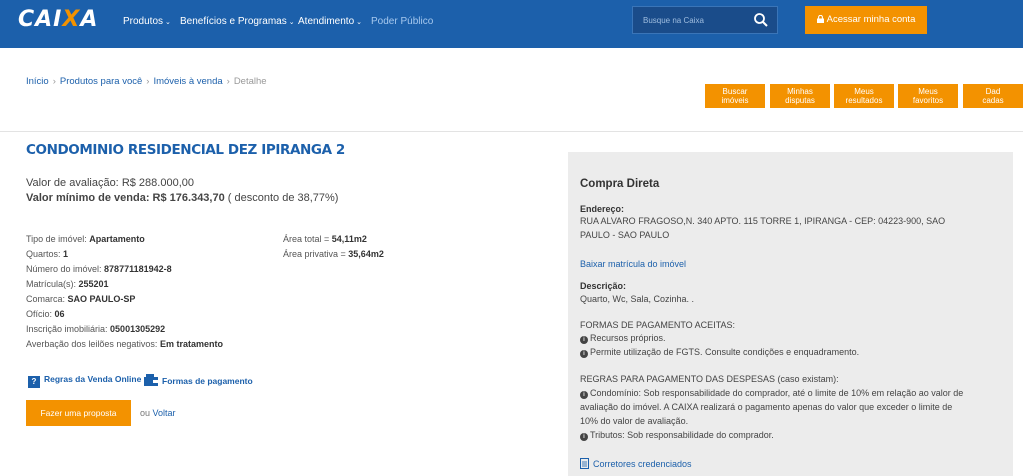  I want to click on detail-oficio: Ofício: 06, so click(45, 314).